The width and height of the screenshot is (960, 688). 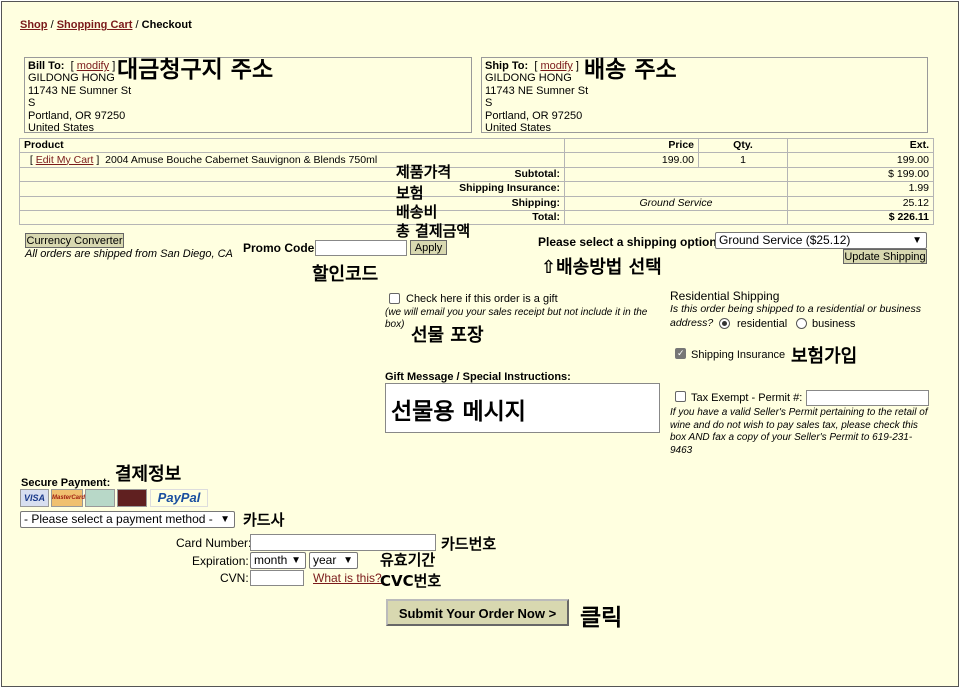 What do you see at coordinates (277, 578) in the screenshot?
I see `cvn-input` at bounding box center [277, 578].